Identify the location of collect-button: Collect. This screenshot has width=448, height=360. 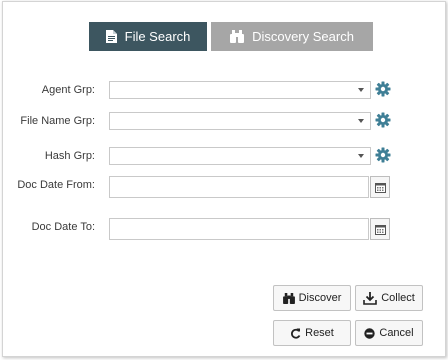
(389, 298).